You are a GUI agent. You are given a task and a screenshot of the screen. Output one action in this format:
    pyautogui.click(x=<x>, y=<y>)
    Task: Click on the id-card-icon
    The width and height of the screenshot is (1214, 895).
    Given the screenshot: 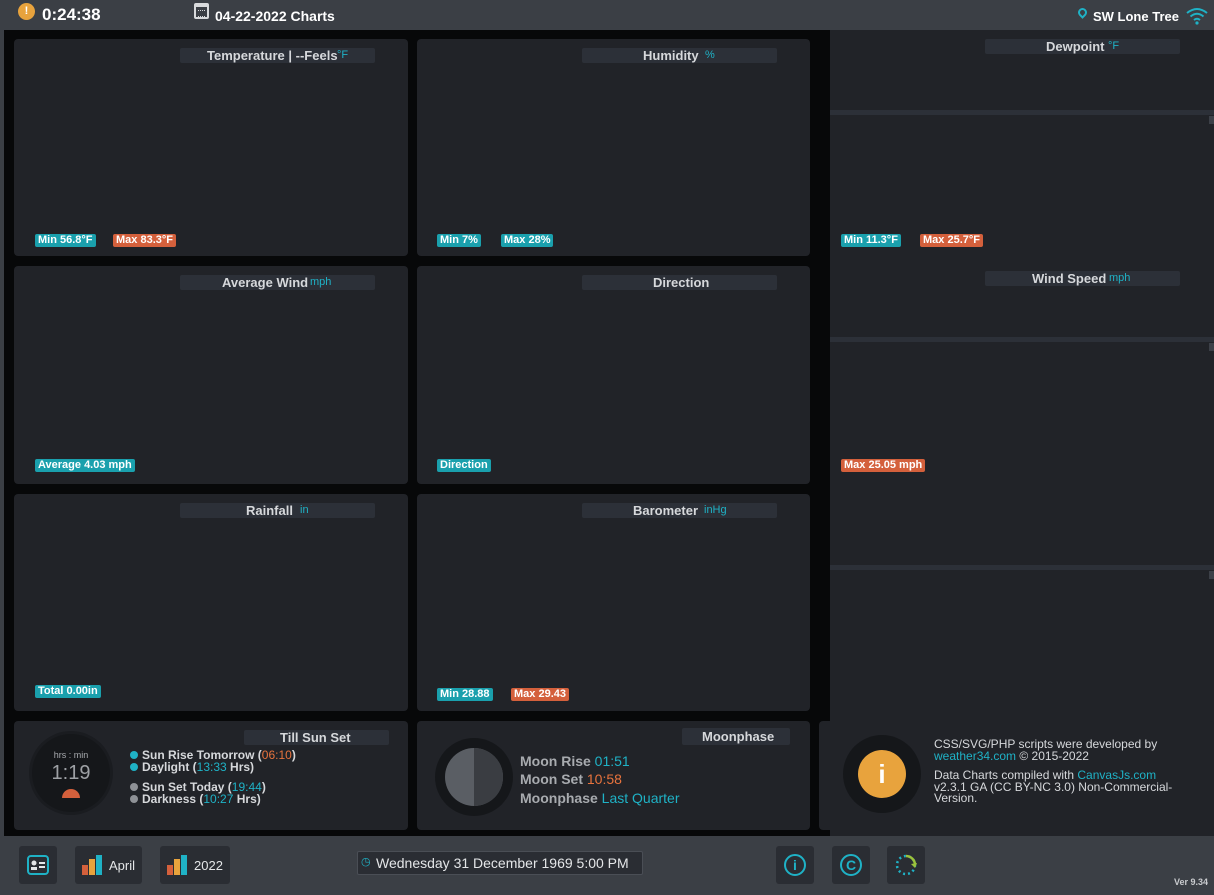 What is the action you would take?
    pyautogui.click(x=38, y=865)
    